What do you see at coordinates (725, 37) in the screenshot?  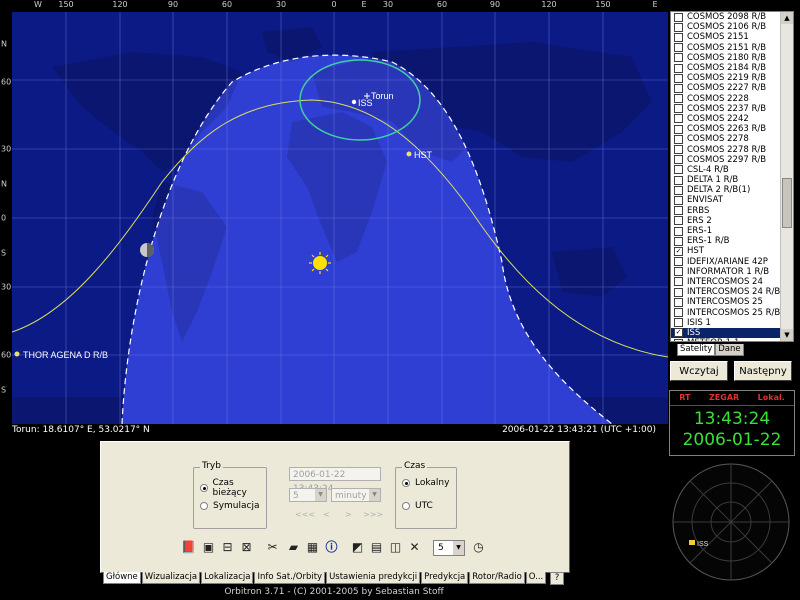 I see `satellite-item: COSMOS 2151` at bounding box center [725, 37].